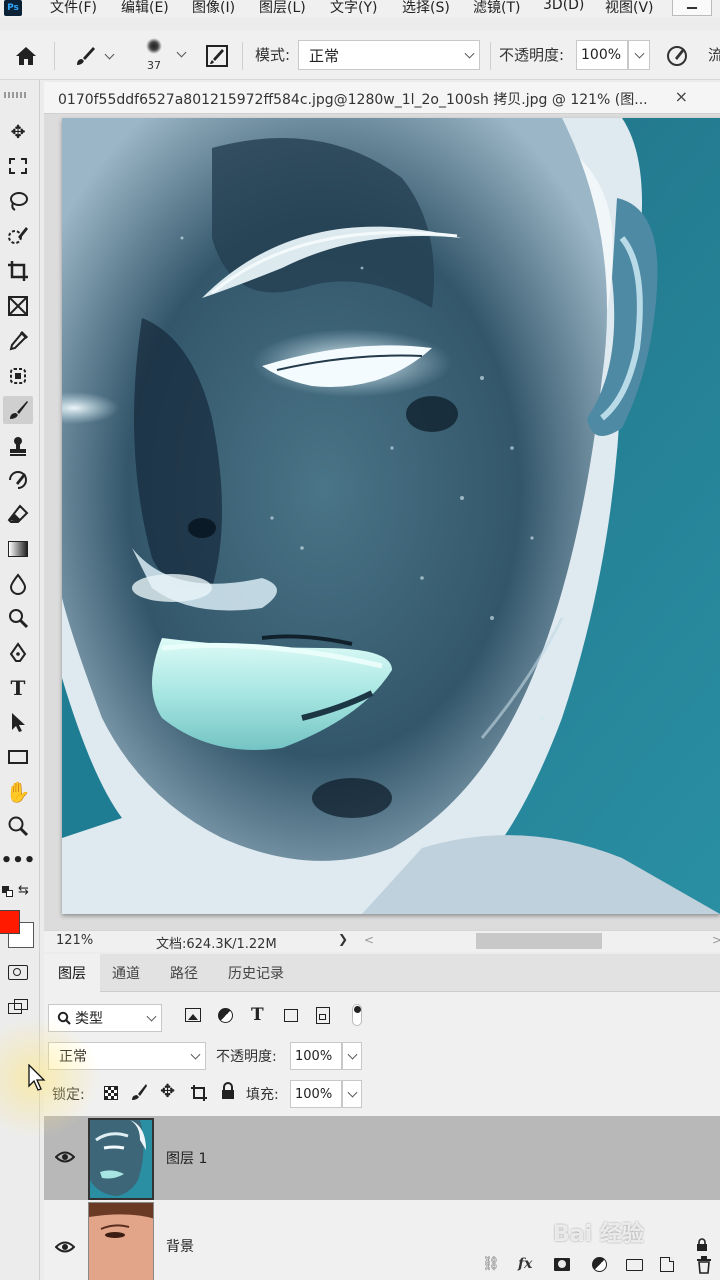 This screenshot has height=1280, width=720. I want to click on brush-size-picker: 37, so click(163, 56).